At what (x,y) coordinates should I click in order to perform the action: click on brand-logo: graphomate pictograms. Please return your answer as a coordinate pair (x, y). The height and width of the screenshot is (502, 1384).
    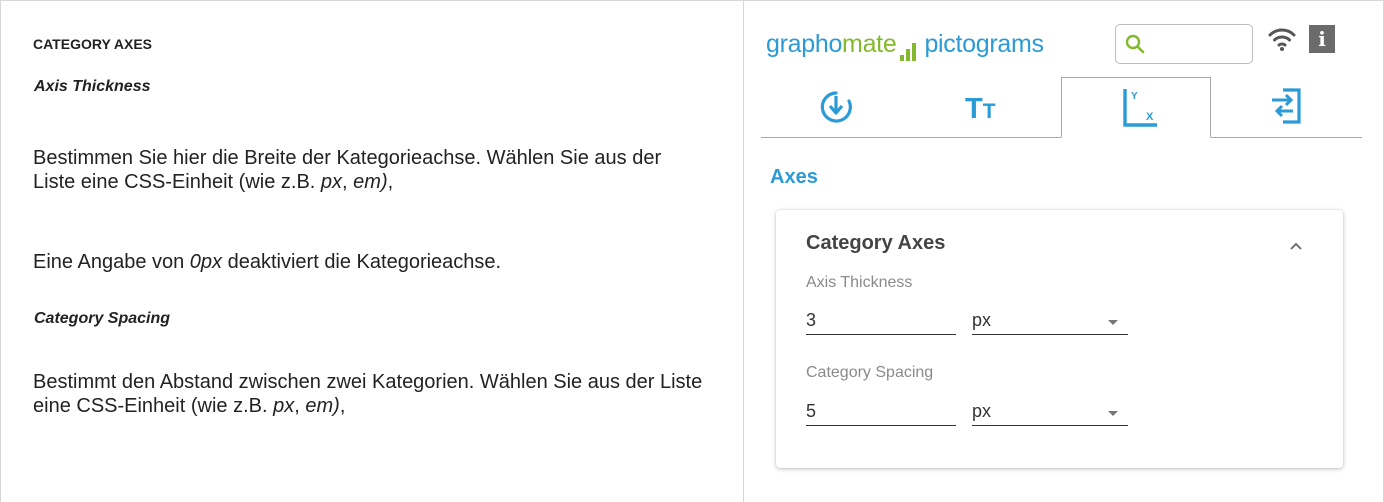
    Looking at the image, I should click on (905, 45).